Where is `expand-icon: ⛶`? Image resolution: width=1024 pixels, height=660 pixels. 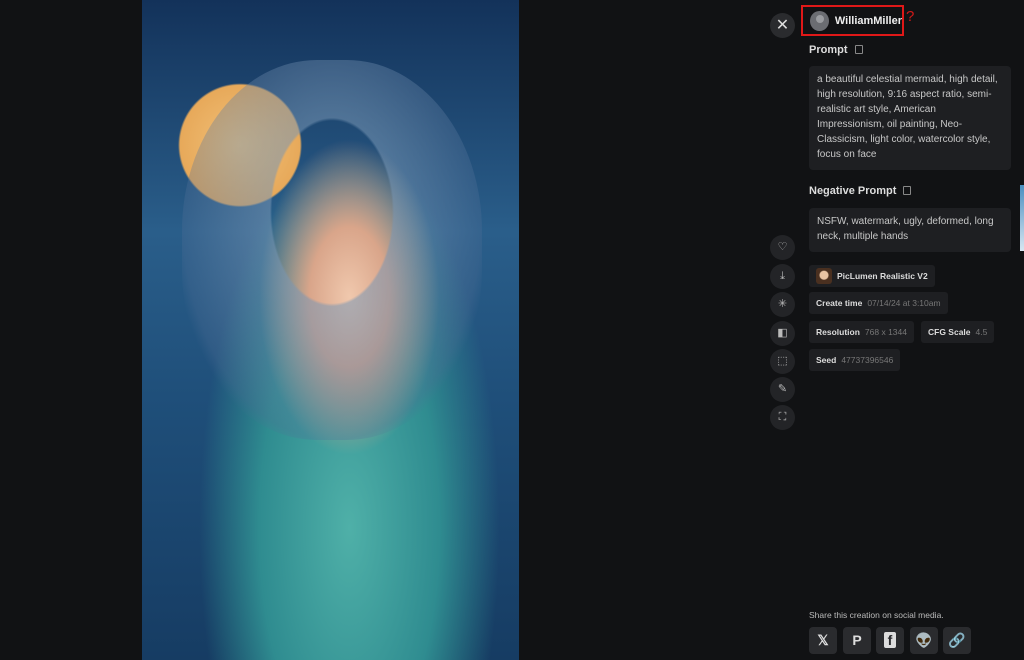
expand-icon: ⛶ is located at coordinates (782, 417).